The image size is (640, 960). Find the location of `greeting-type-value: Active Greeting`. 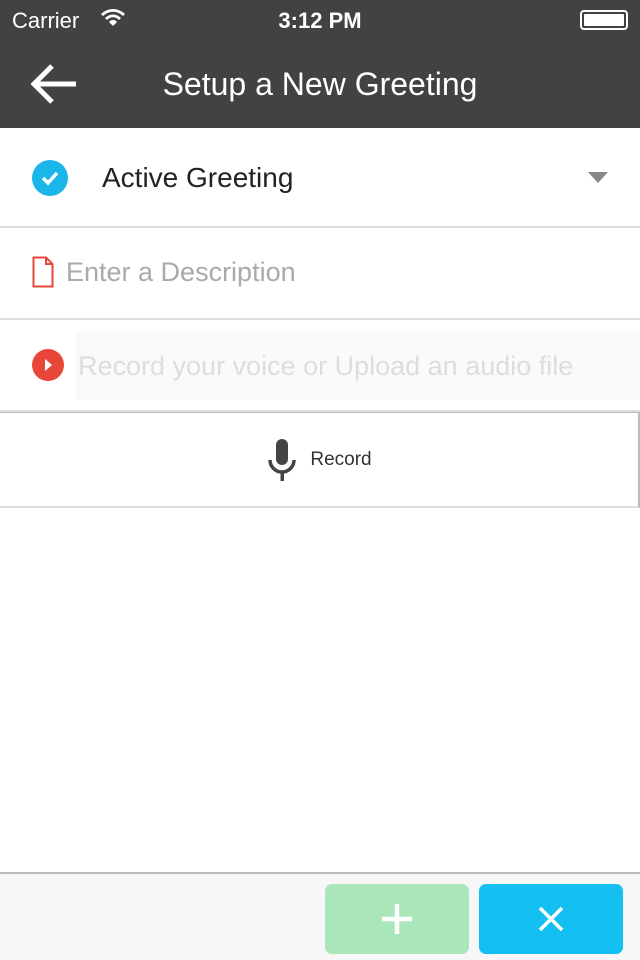

greeting-type-value: Active Greeting is located at coordinates (198, 177).